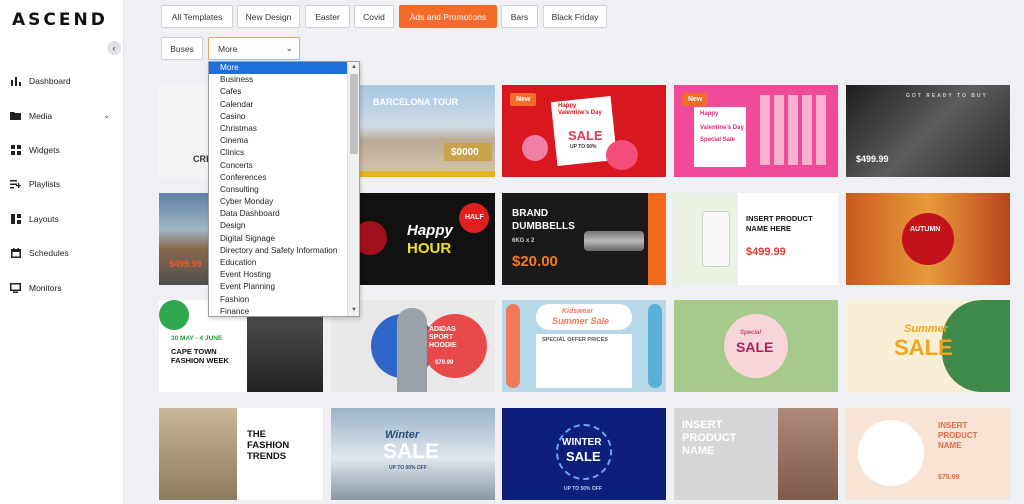 The height and width of the screenshot is (504, 1024). I want to click on chevron-left-icon: ‹, so click(114, 48).